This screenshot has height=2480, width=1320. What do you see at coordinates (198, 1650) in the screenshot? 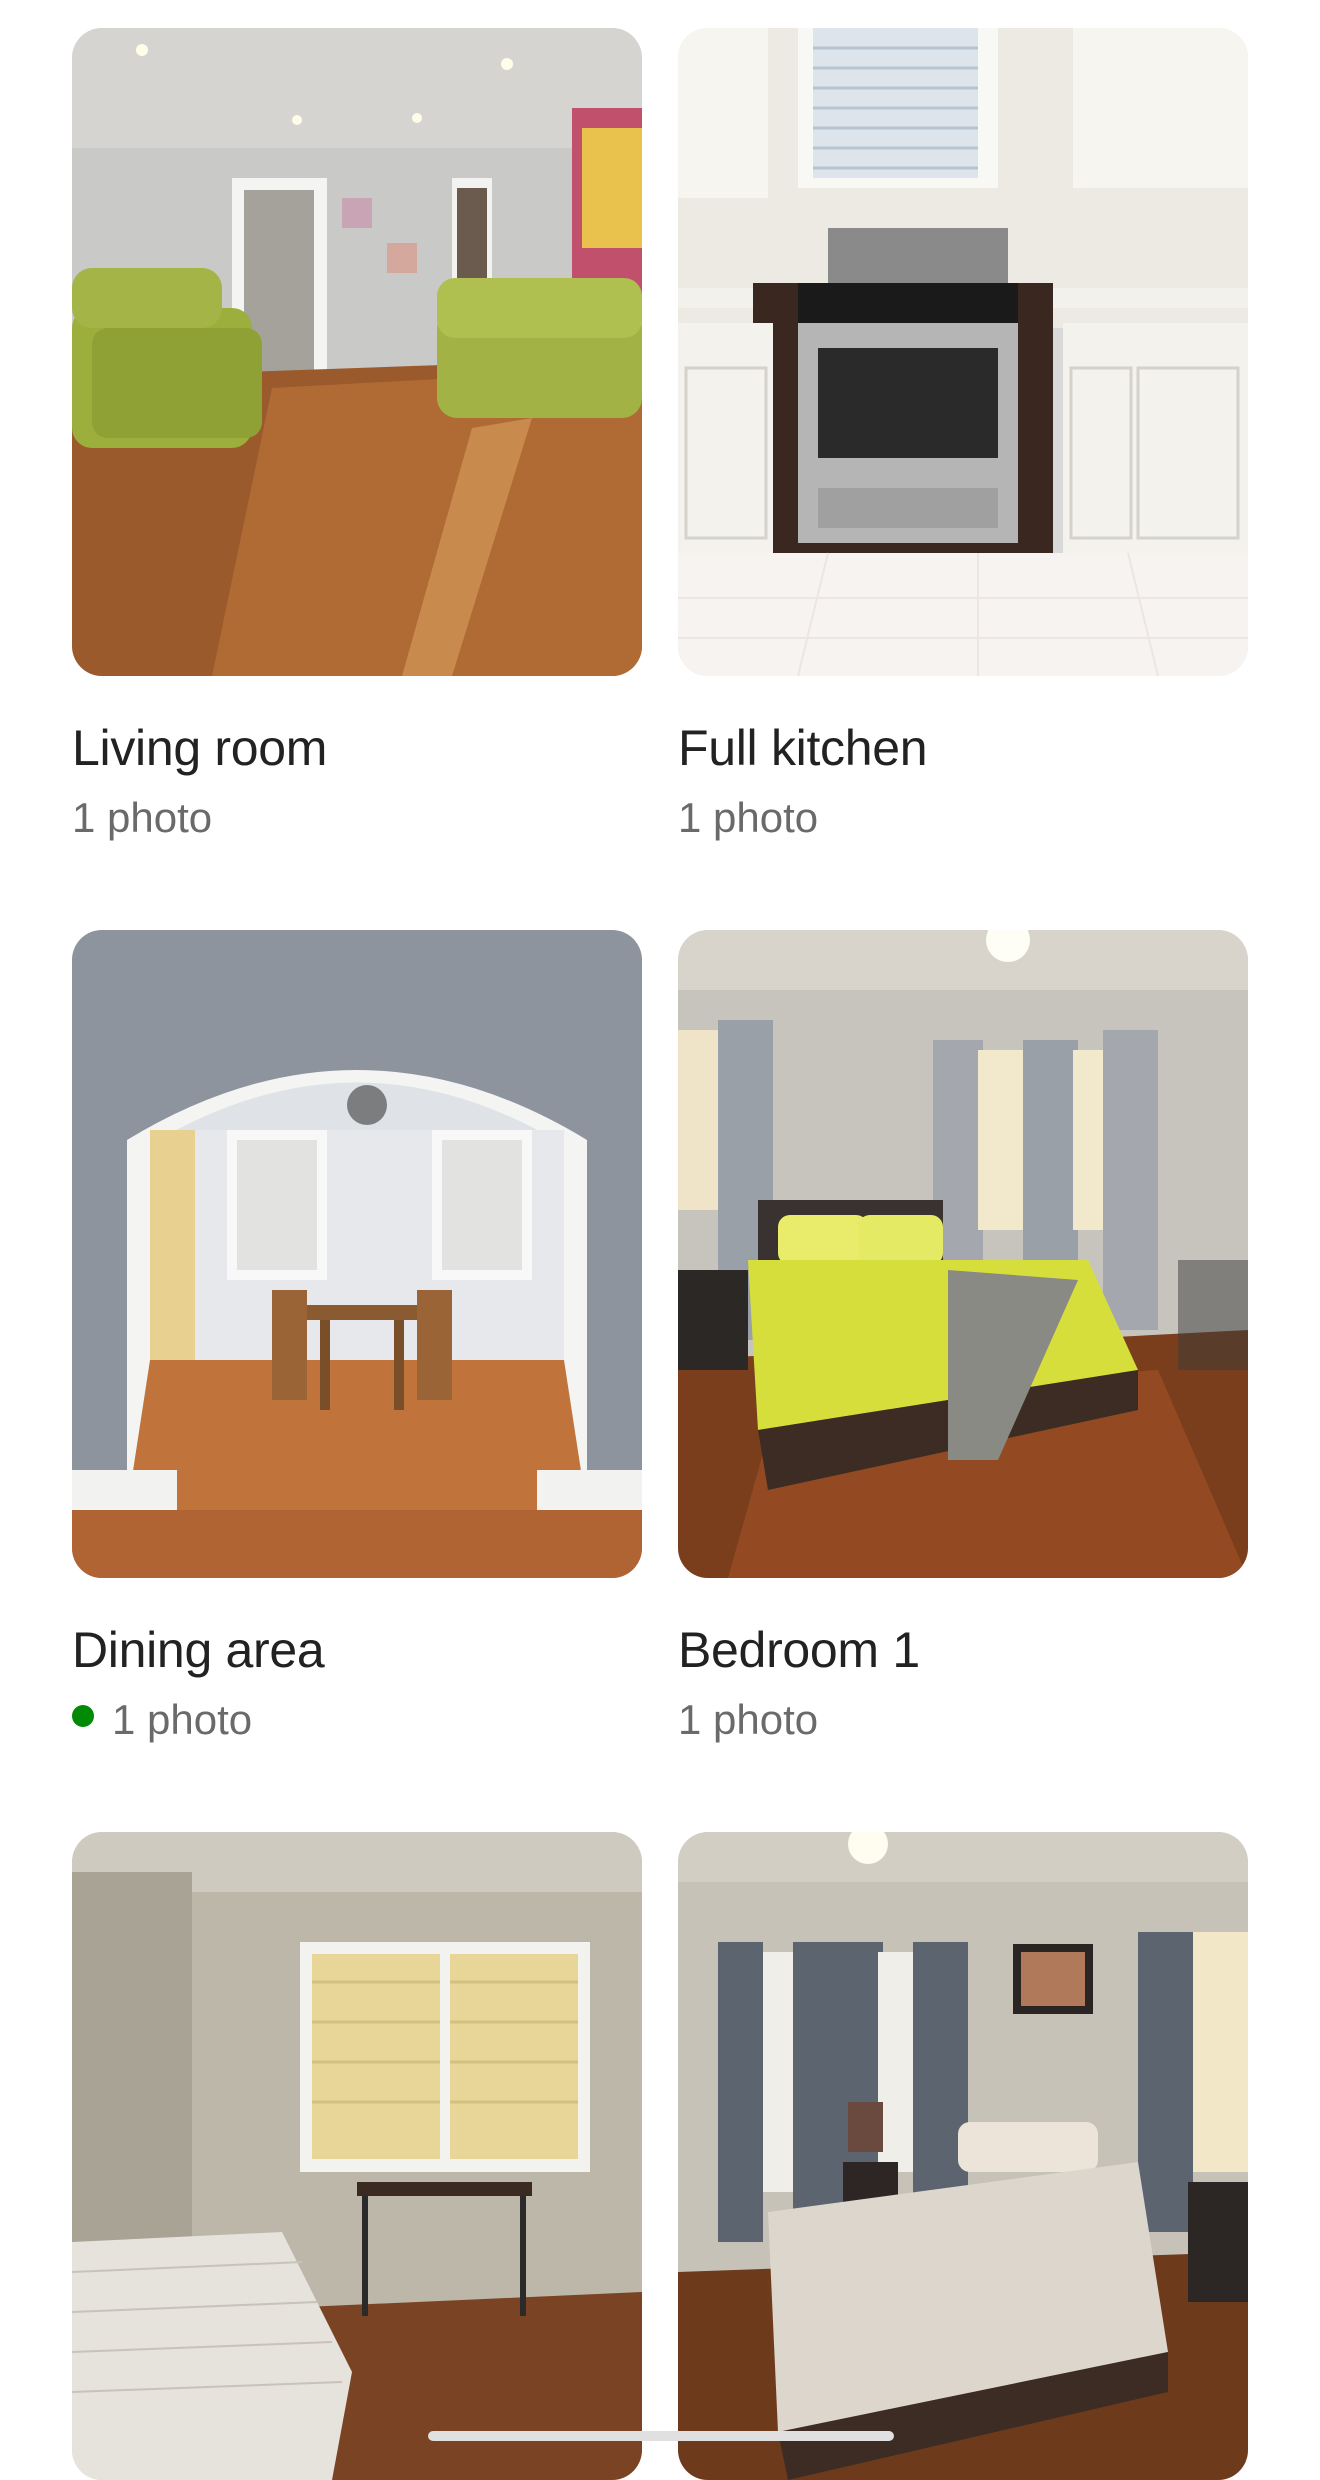
I see `room-title: Dining area` at bounding box center [198, 1650].